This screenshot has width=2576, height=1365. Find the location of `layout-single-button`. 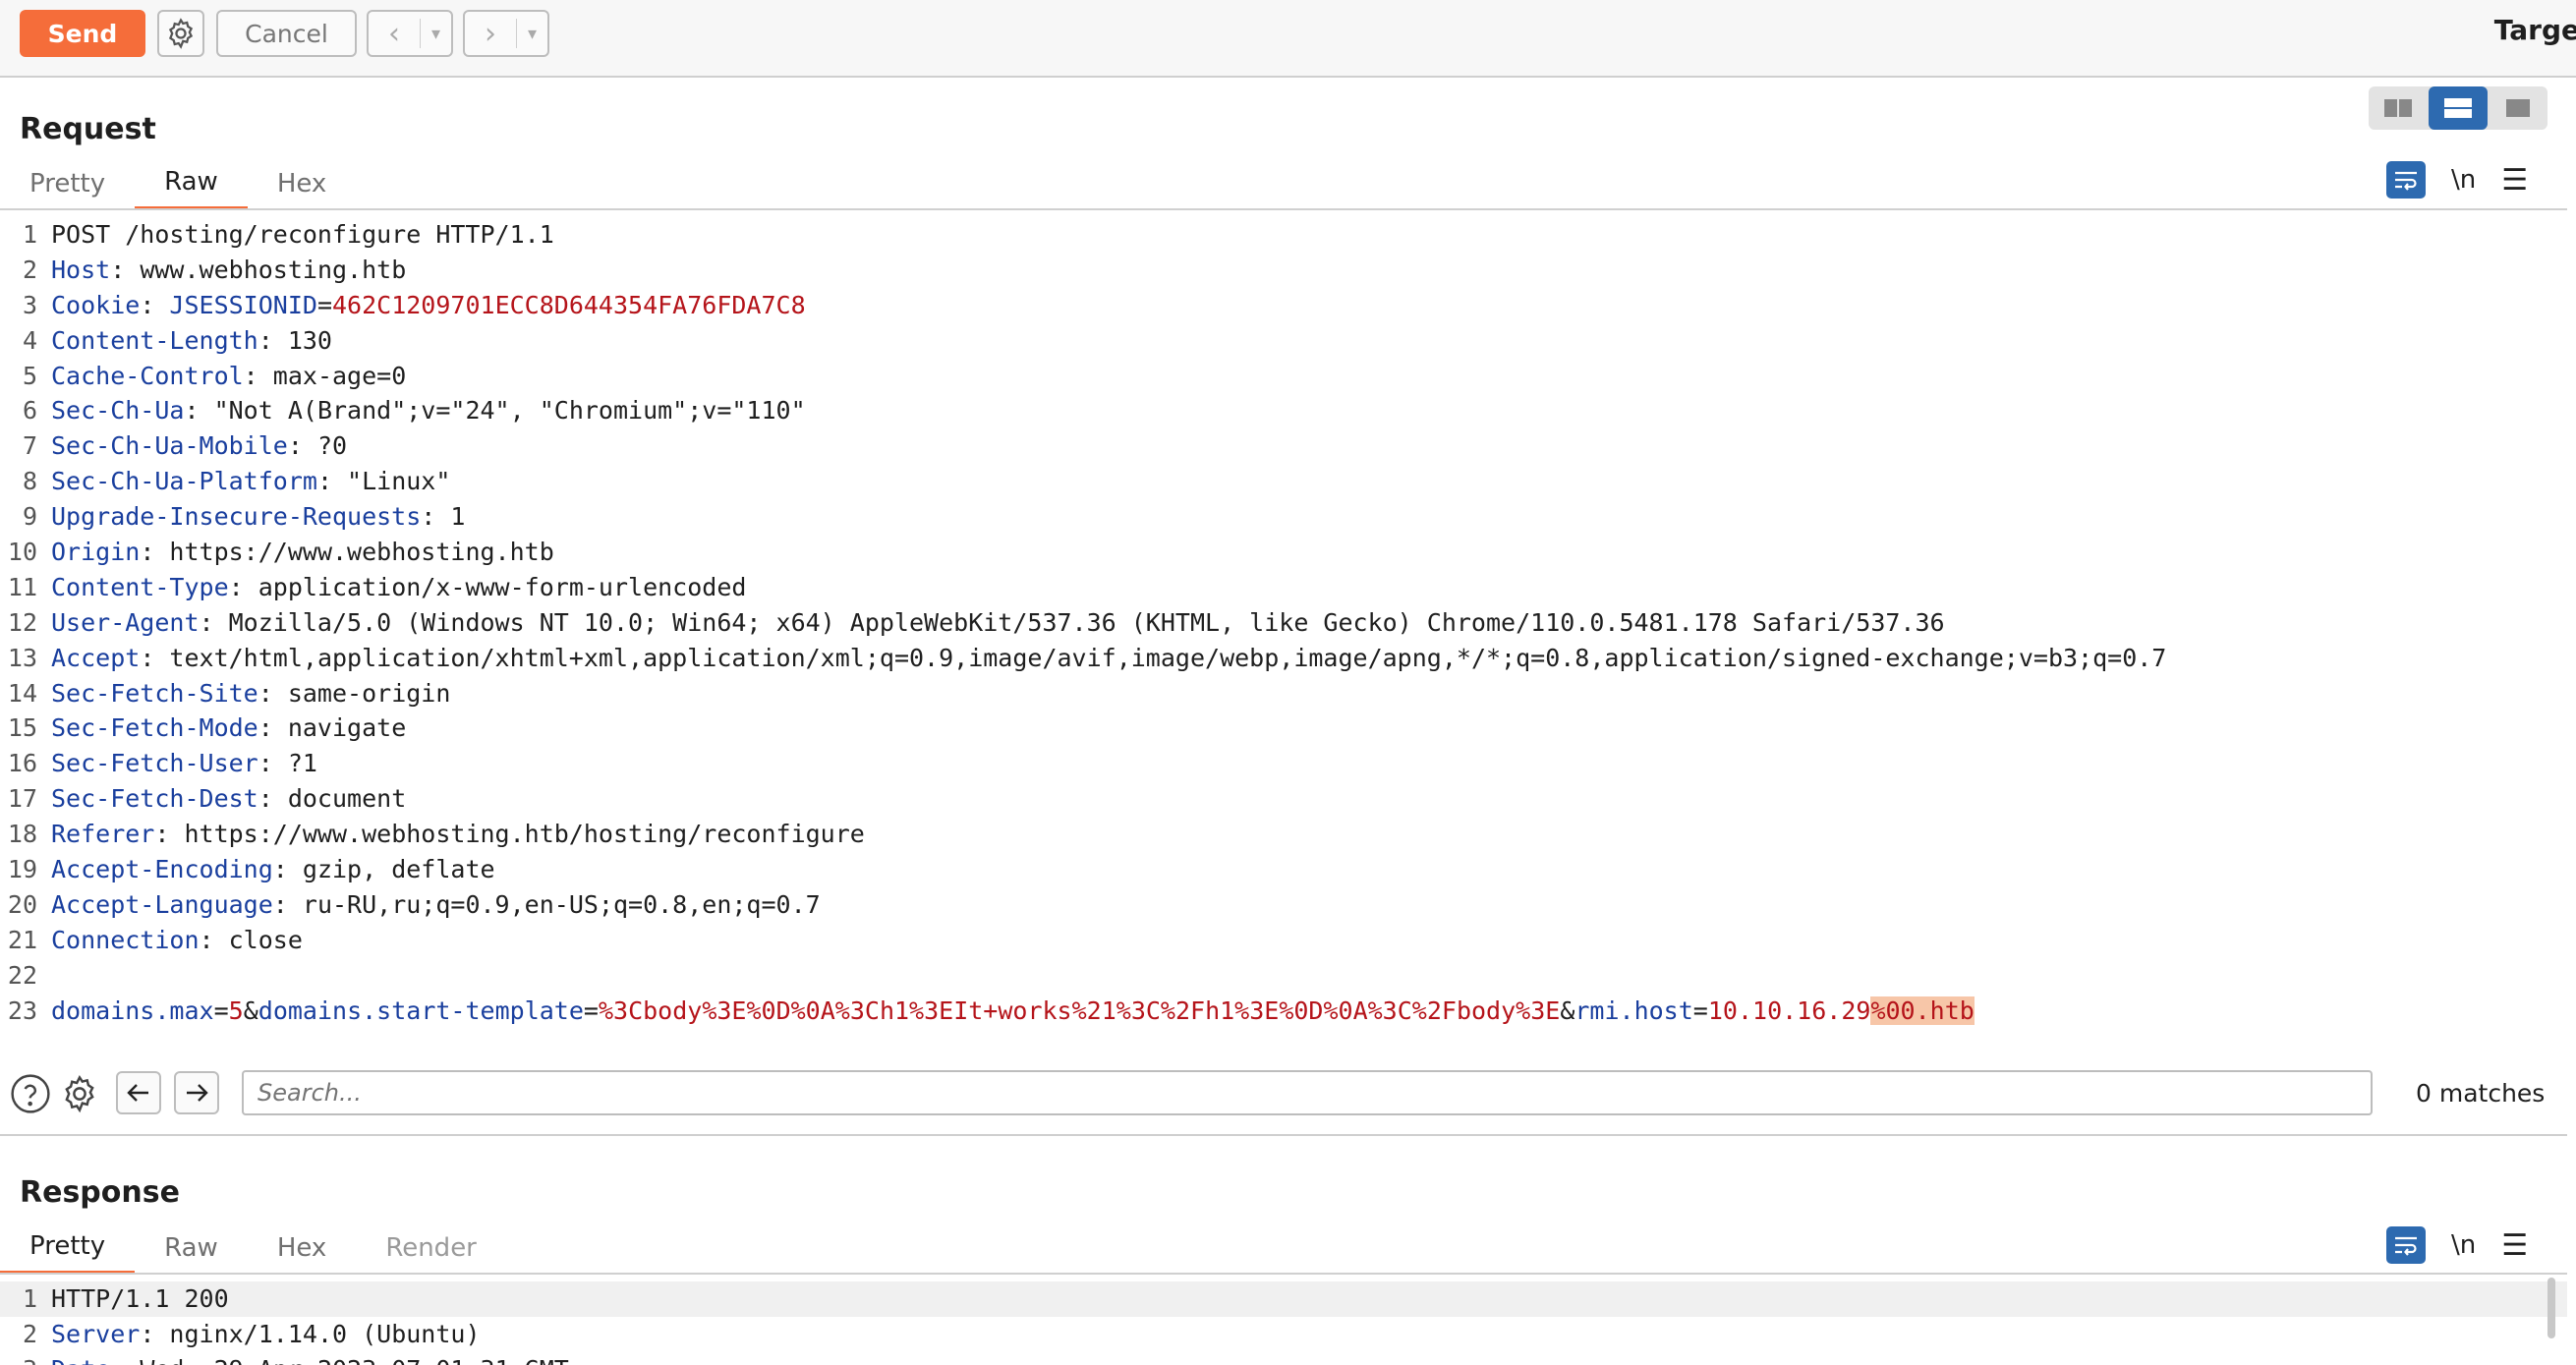

layout-single-button is located at coordinates (2518, 108).